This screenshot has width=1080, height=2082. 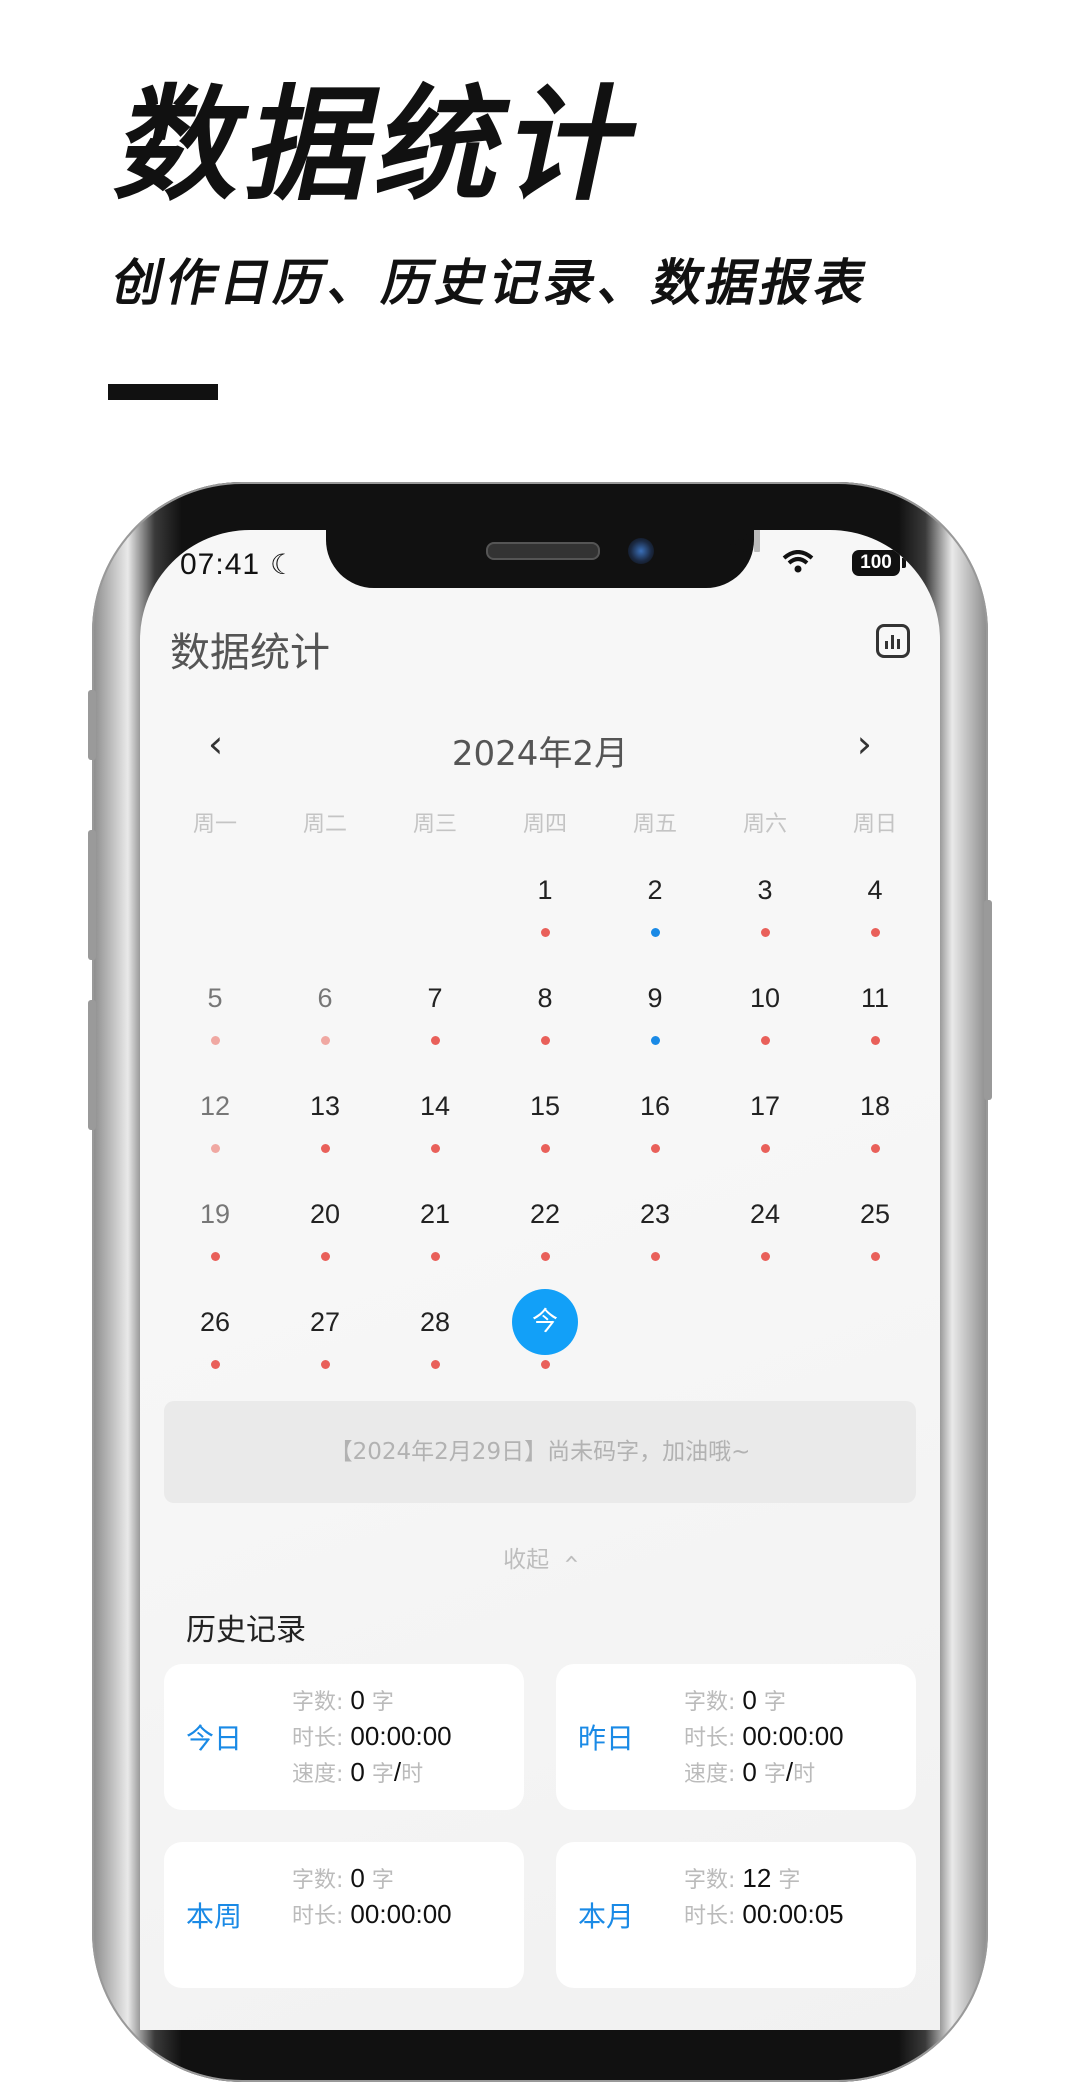 What do you see at coordinates (810, 555) in the screenshot?
I see `status-icons: 100` at bounding box center [810, 555].